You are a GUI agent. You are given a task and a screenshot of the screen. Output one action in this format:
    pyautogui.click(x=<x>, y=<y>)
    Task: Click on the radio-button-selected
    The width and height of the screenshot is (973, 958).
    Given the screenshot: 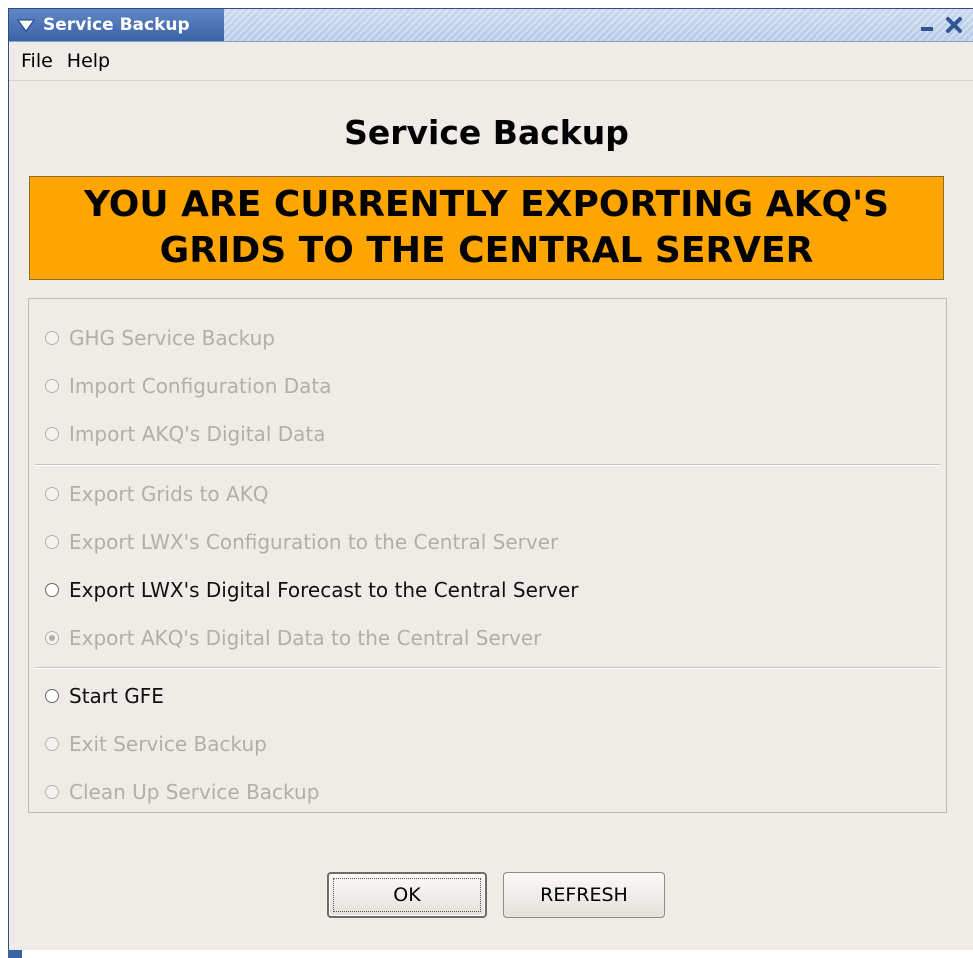 What is the action you would take?
    pyautogui.click(x=52, y=638)
    